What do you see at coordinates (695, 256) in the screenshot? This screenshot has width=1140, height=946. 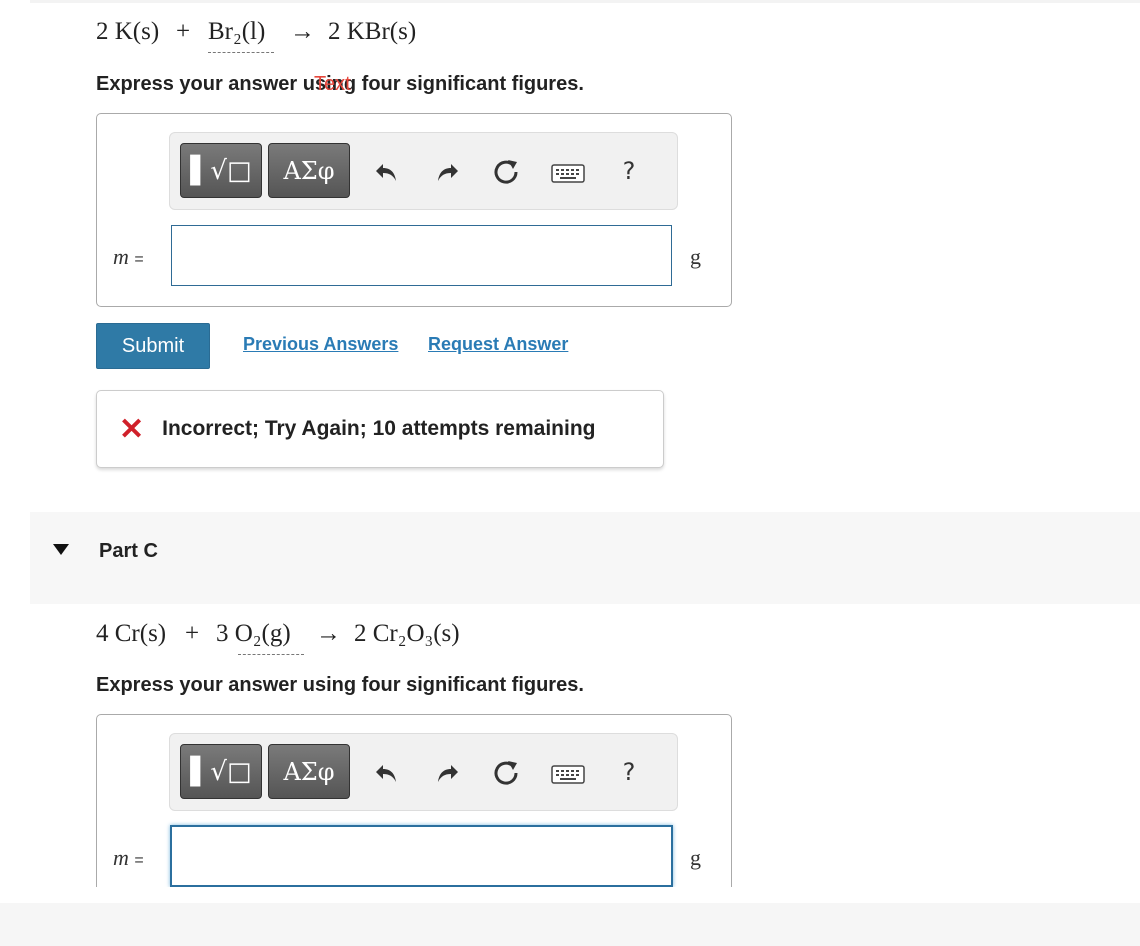 I see `unit-label-part-b: g` at bounding box center [695, 256].